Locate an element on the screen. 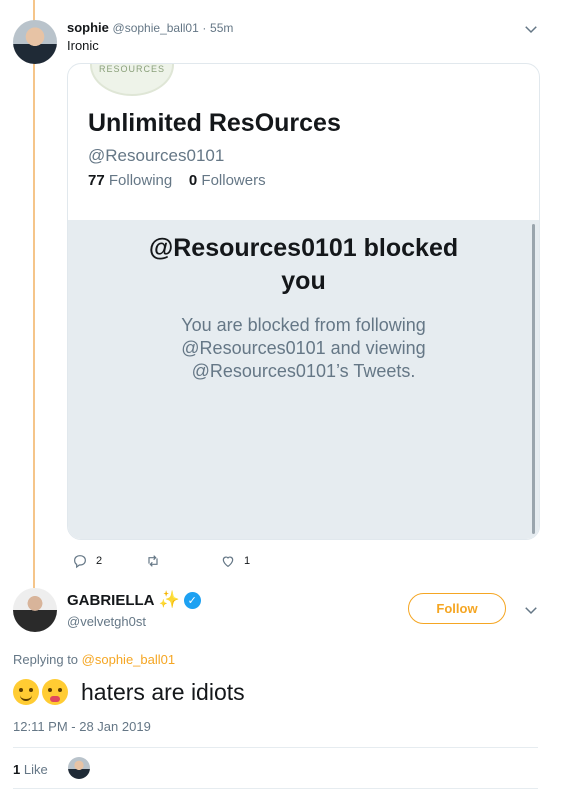 The width and height of the screenshot is (569, 802). tweet-time: 55m is located at coordinates (221, 28).